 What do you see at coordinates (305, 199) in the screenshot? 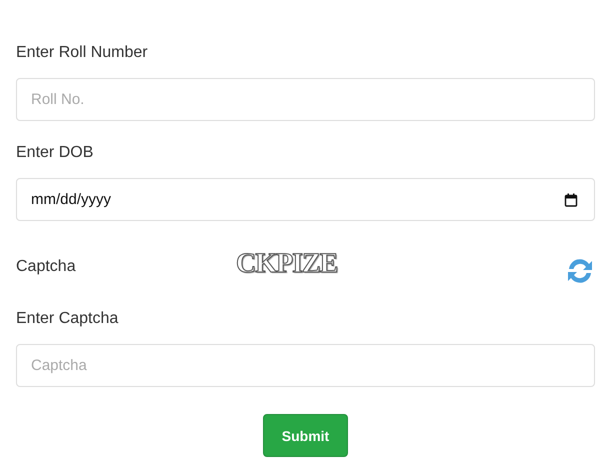
I see `date-field: mm/dd/yyyy` at bounding box center [305, 199].